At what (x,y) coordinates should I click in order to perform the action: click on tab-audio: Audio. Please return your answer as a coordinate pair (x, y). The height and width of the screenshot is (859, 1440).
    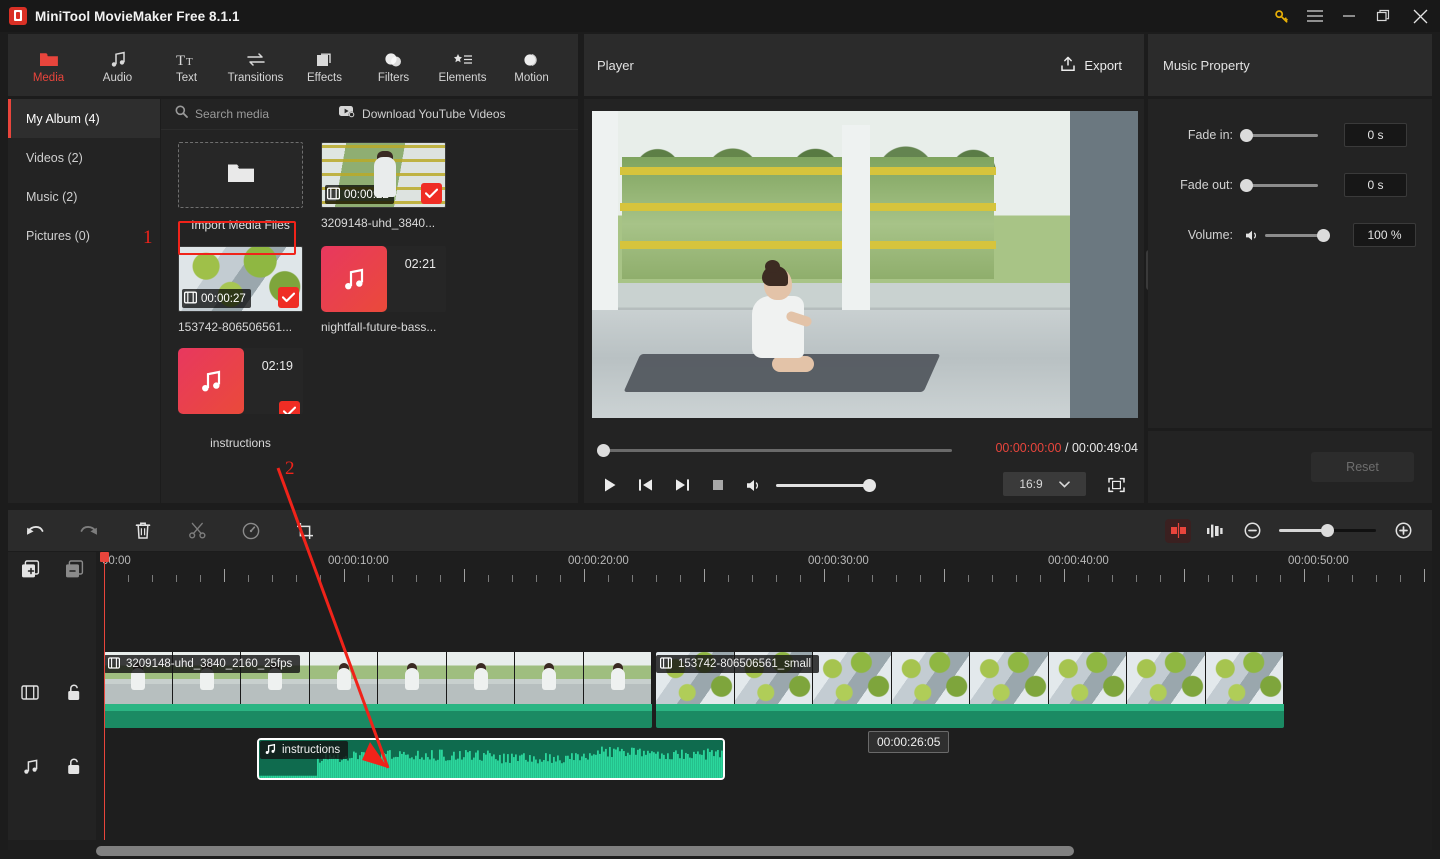
    Looking at the image, I should click on (117, 65).